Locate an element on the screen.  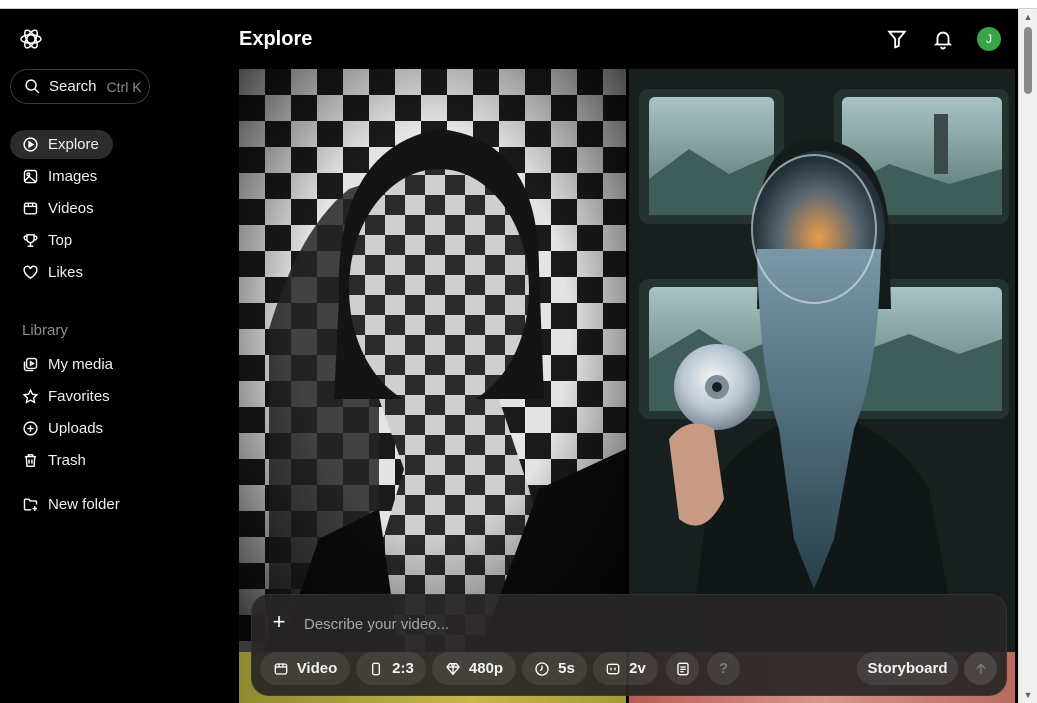
new-folder-button: New folder is located at coordinates (110, 504).